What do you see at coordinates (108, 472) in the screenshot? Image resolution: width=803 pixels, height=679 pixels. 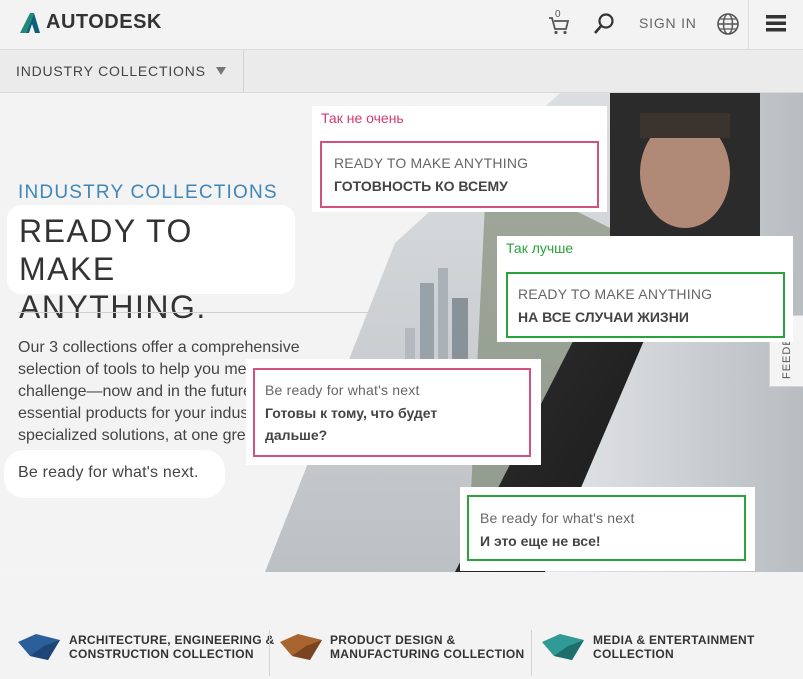 I see `hero-tagline: Be ready for what's next.` at bounding box center [108, 472].